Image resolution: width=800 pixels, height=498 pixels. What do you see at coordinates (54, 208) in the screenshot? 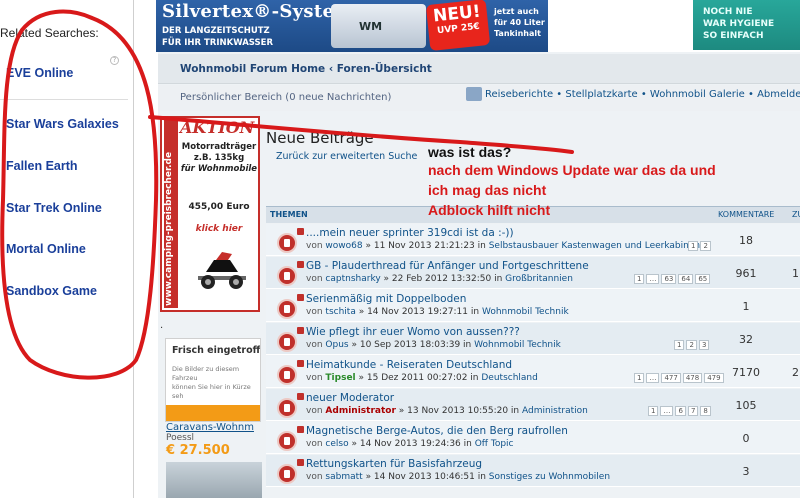
I see `related-search-star-trek-online: Star Trek Online` at bounding box center [54, 208].